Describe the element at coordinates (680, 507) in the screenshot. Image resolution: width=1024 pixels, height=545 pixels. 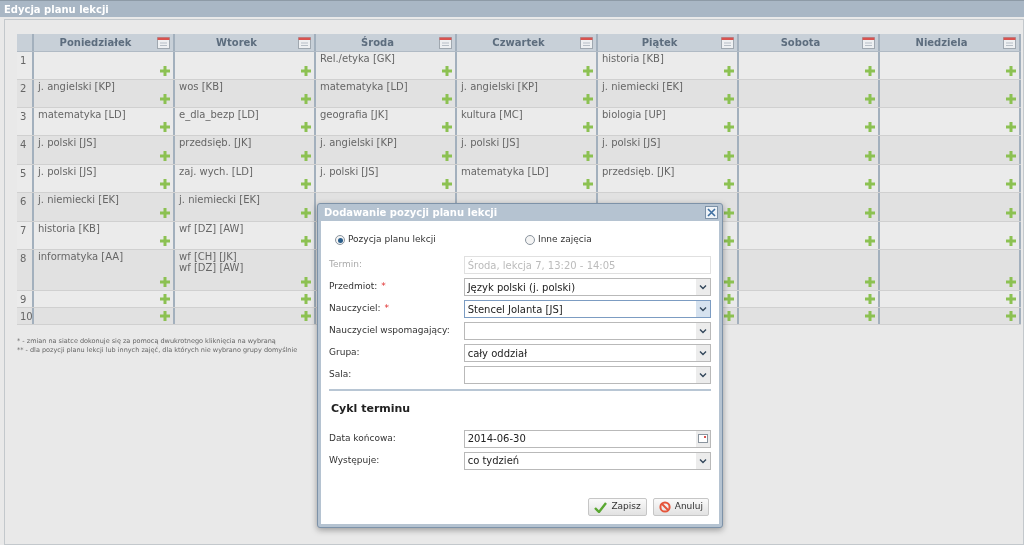
I see `cancel-button: Anuluj` at that location.